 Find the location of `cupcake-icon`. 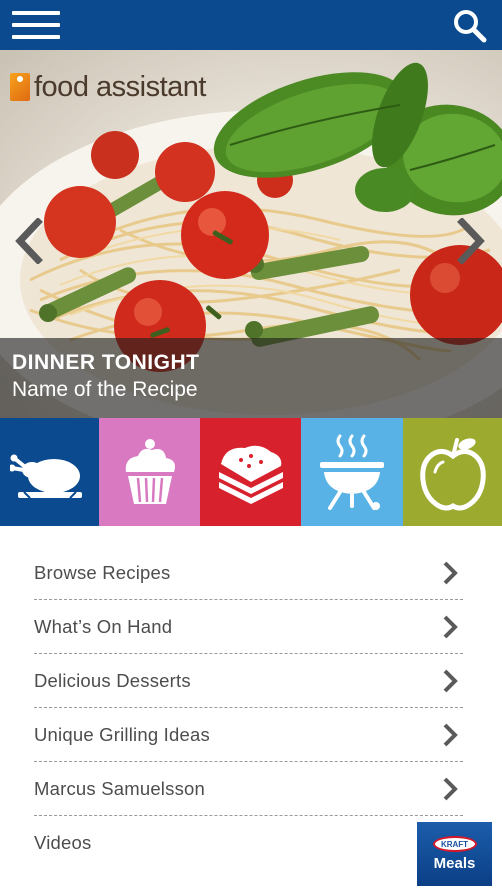

cupcake-icon is located at coordinates (150, 471).